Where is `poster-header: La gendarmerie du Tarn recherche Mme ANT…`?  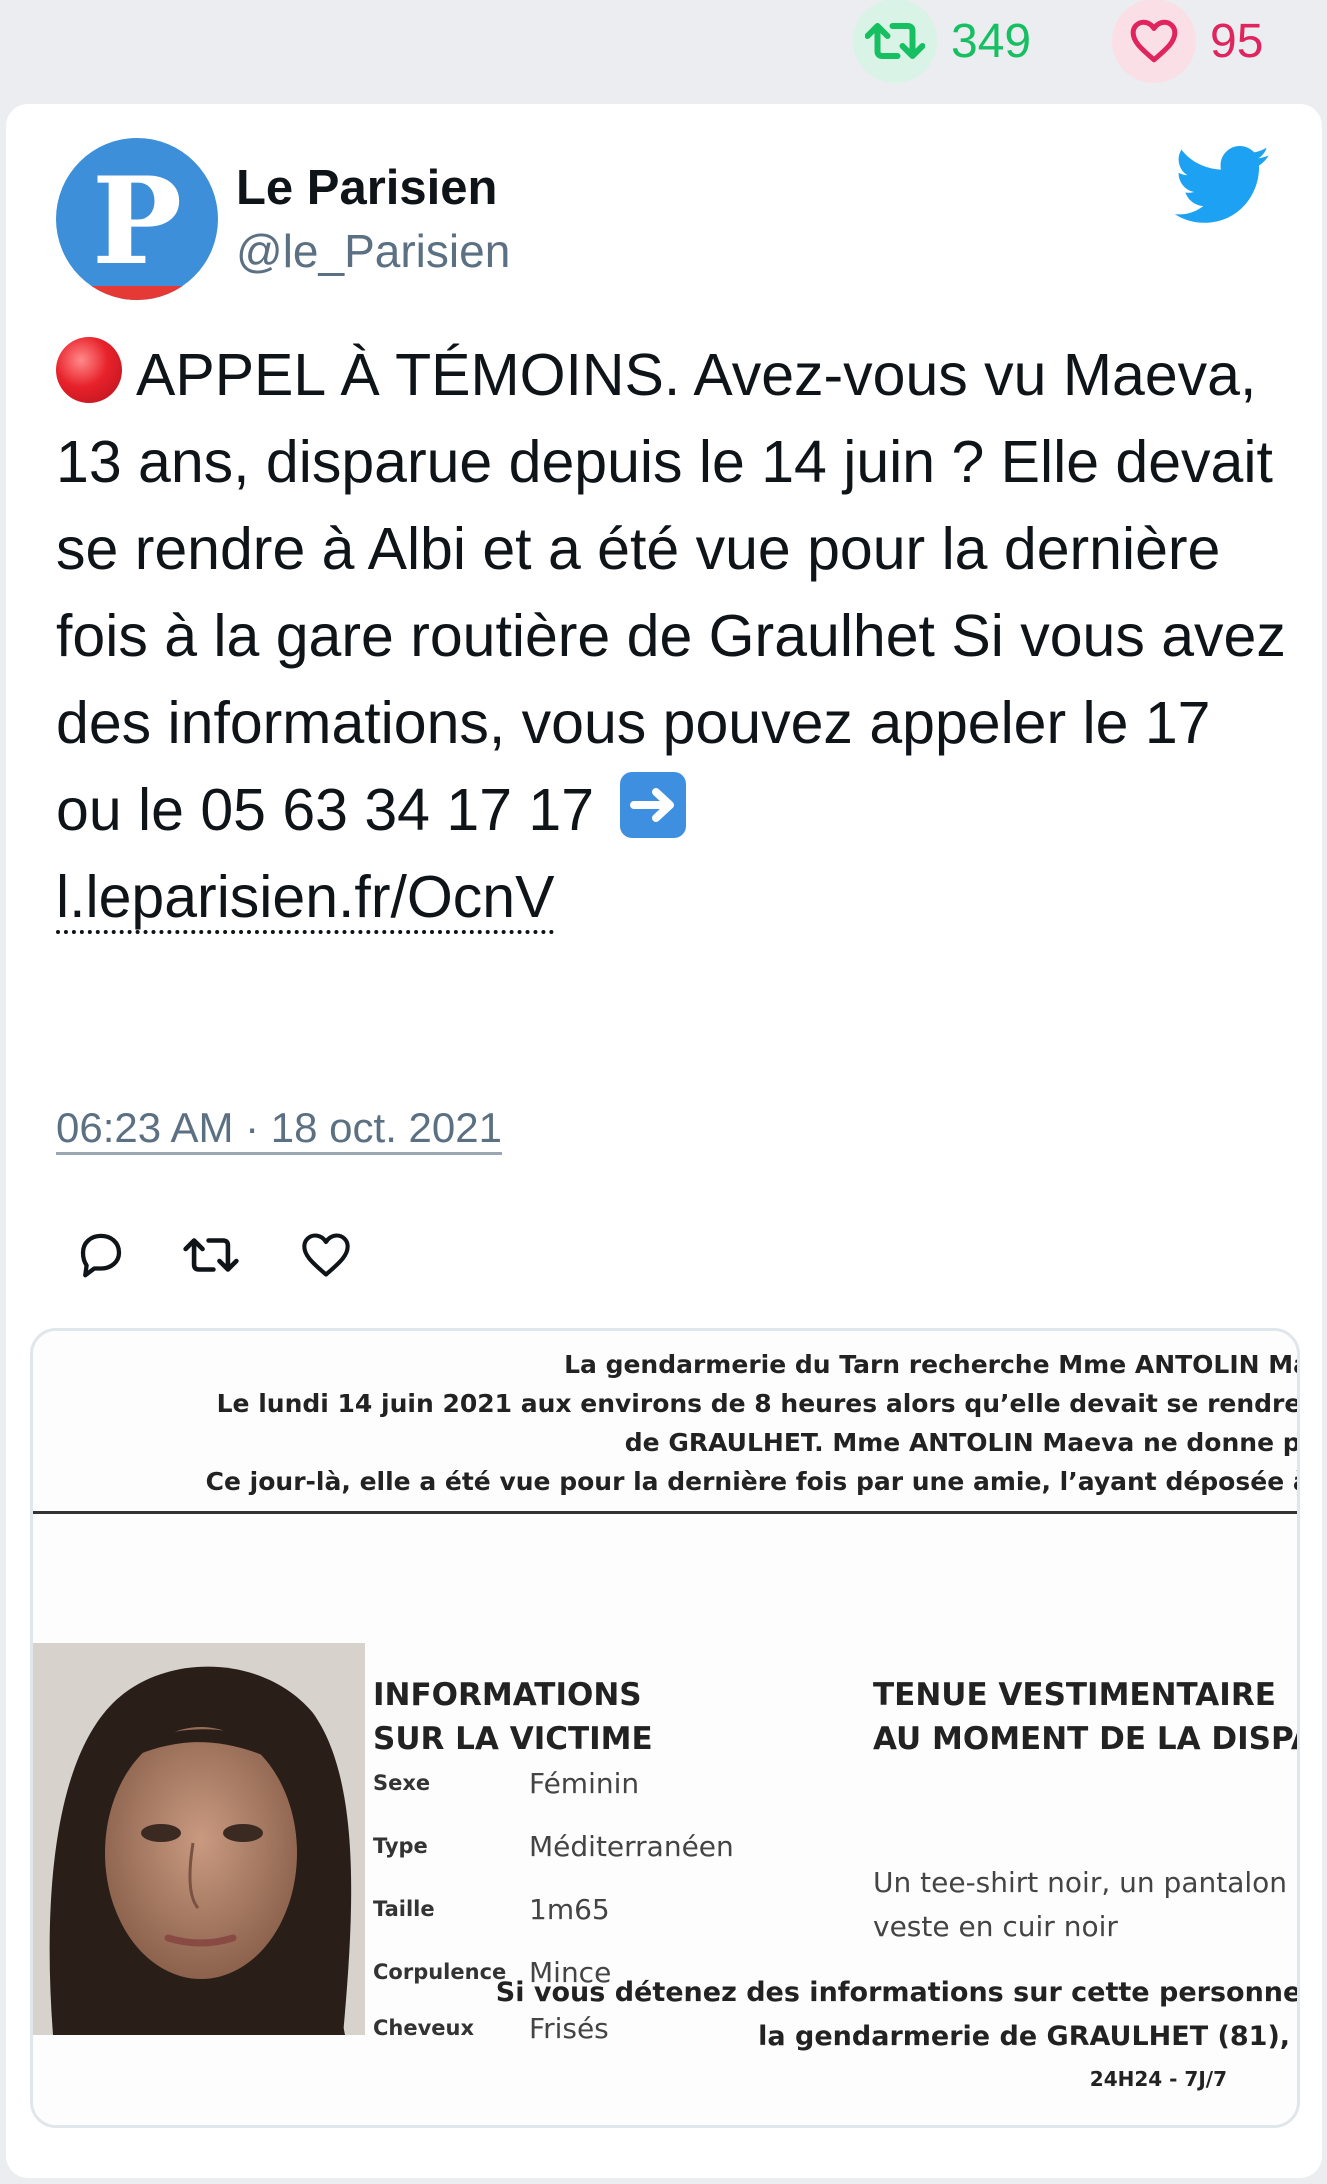 poster-header: La gendarmerie du Tarn recherche Mme ANT… is located at coordinates (666, 1423).